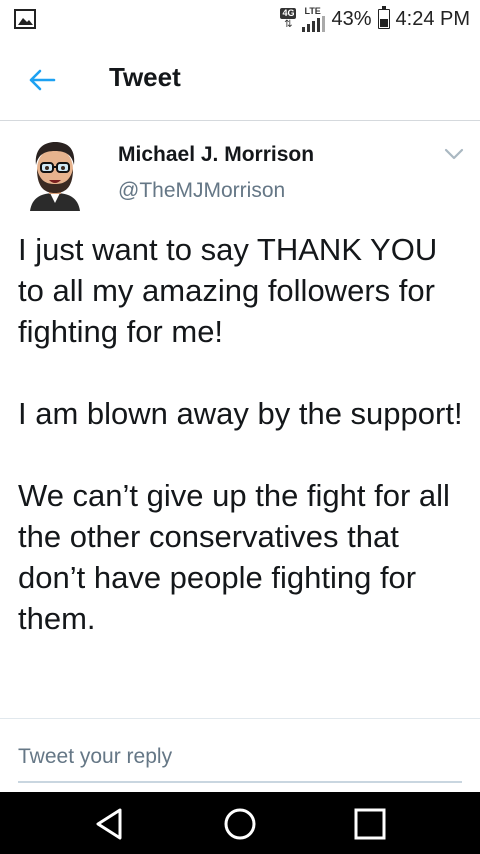 The width and height of the screenshot is (480, 854). I want to click on nav-back-button, so click(109, 824).